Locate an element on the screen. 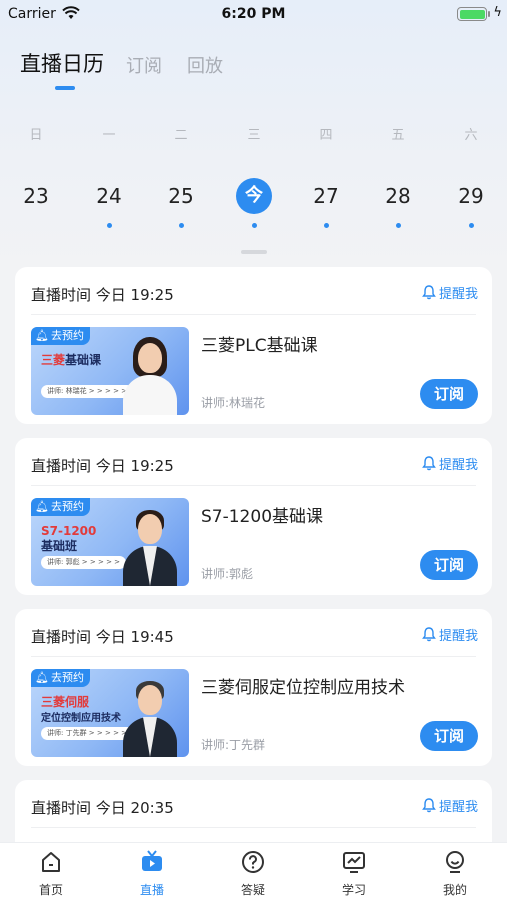 The image size is (507, 900). thumbnail-title: 三菱伺服定位控制应用技术 is located at coordinates (81, 710).